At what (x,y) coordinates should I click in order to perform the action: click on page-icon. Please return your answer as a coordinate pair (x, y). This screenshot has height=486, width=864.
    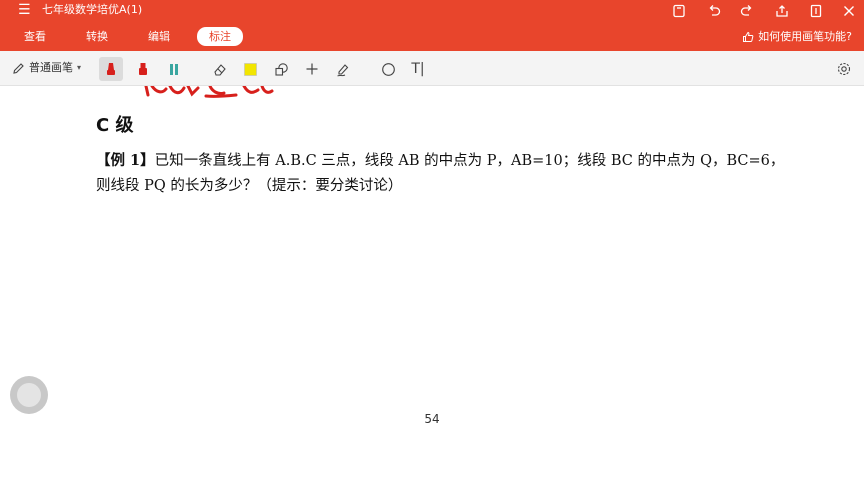
    Looking at the image, I should click on (816, 11).